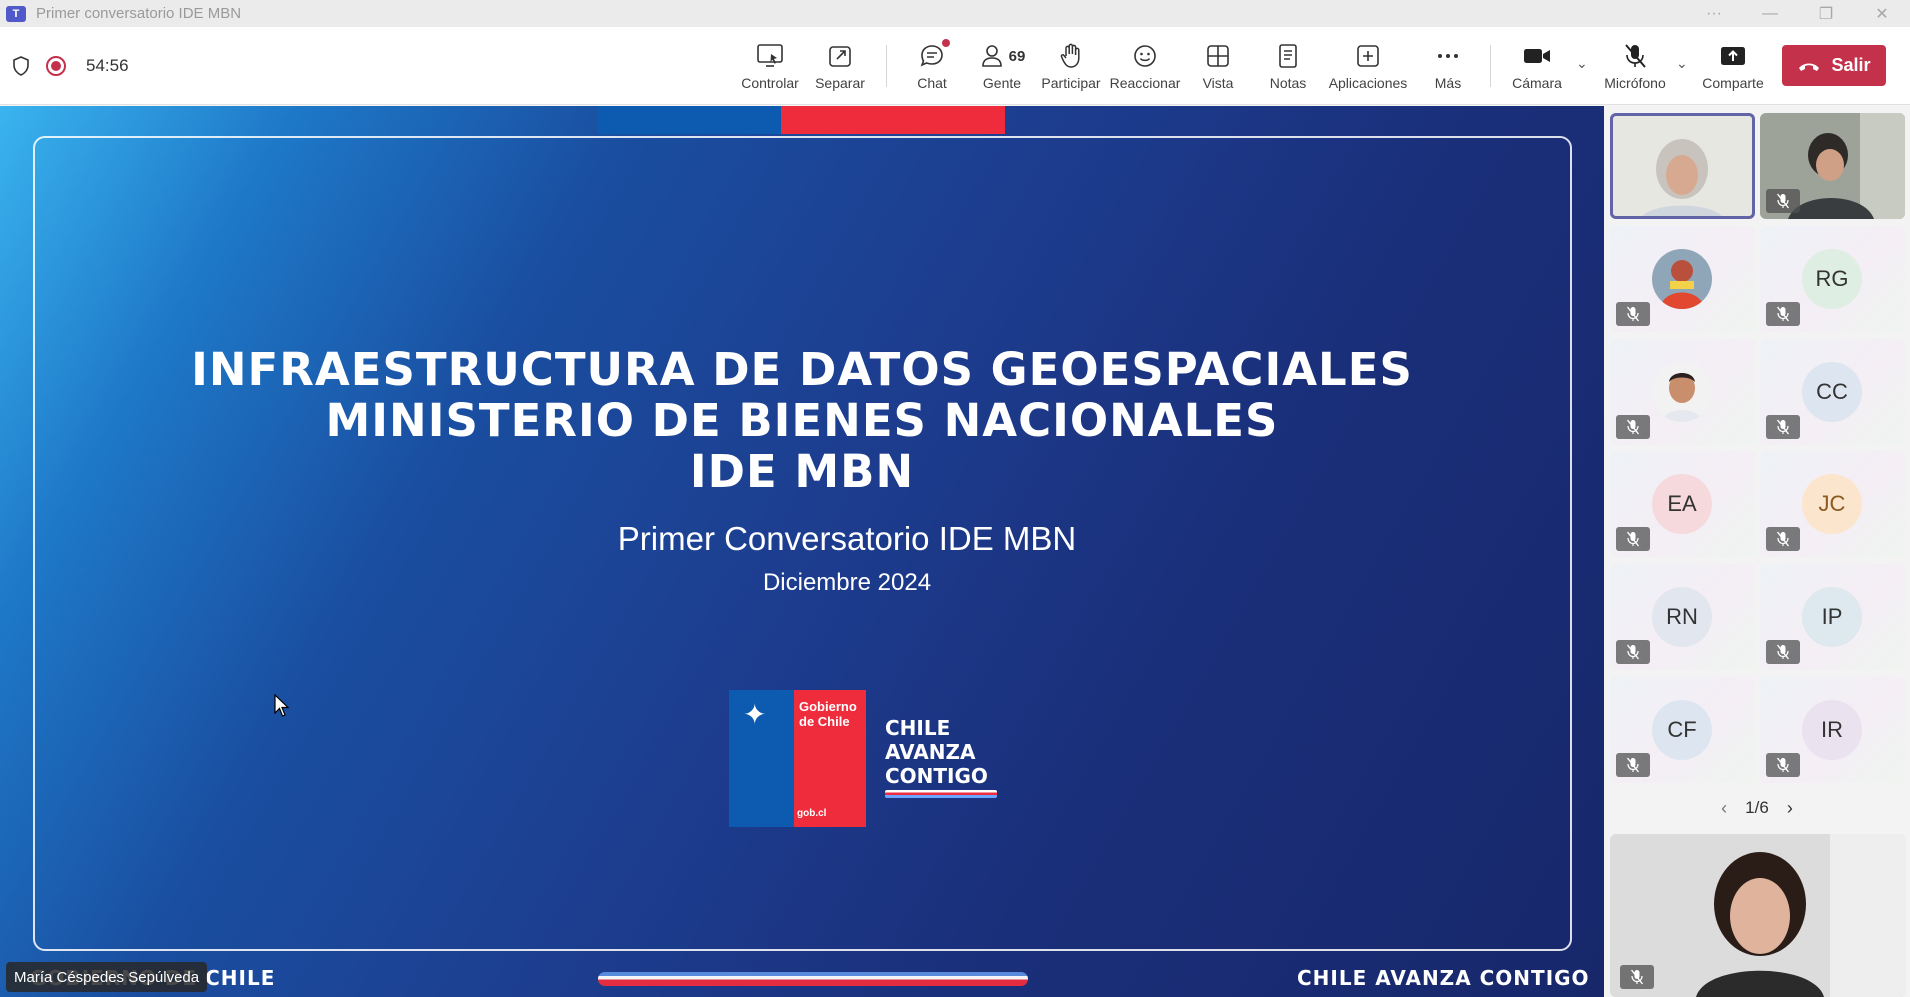 This screenshot has width=1910, height=997. I want to click on camera-options-chevron-icon: ⌄, so click(1582, 63).